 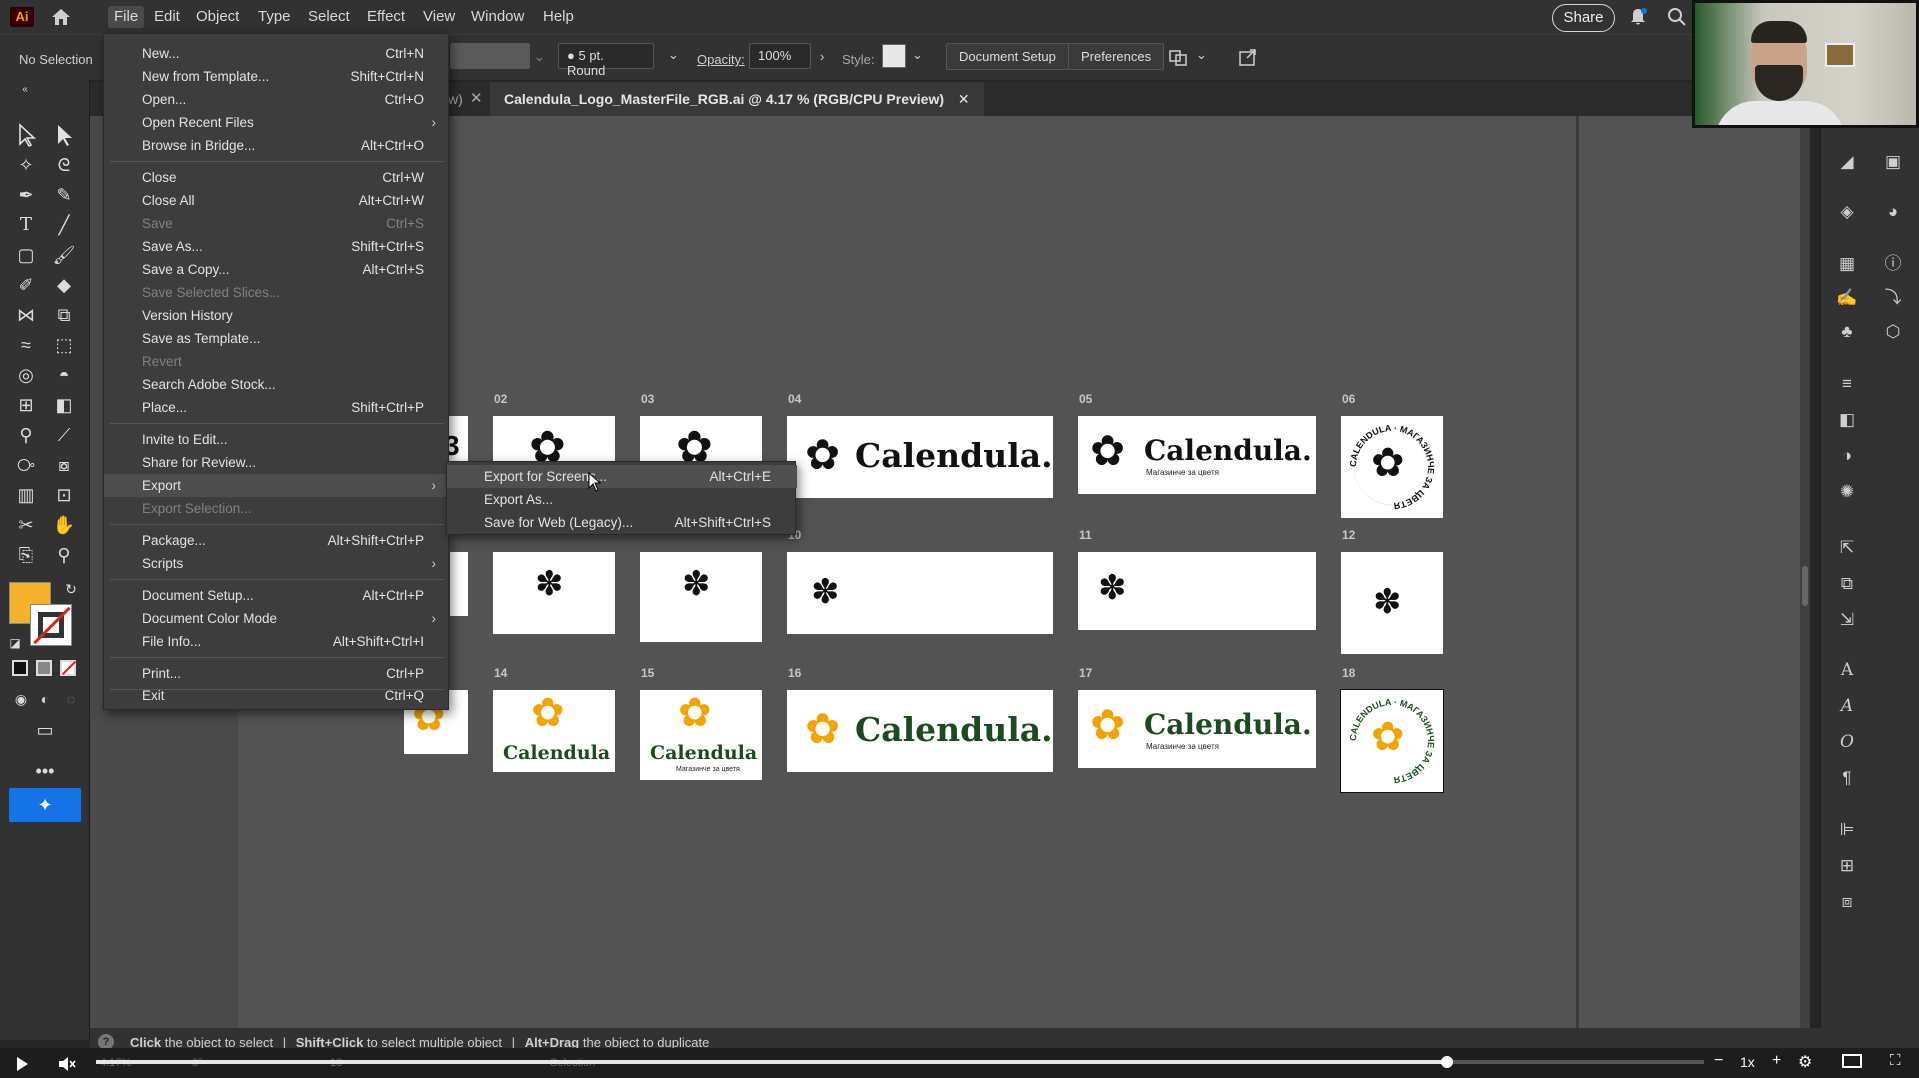 I want to click on artboard-08: ✽, so click(x=554, y=593).